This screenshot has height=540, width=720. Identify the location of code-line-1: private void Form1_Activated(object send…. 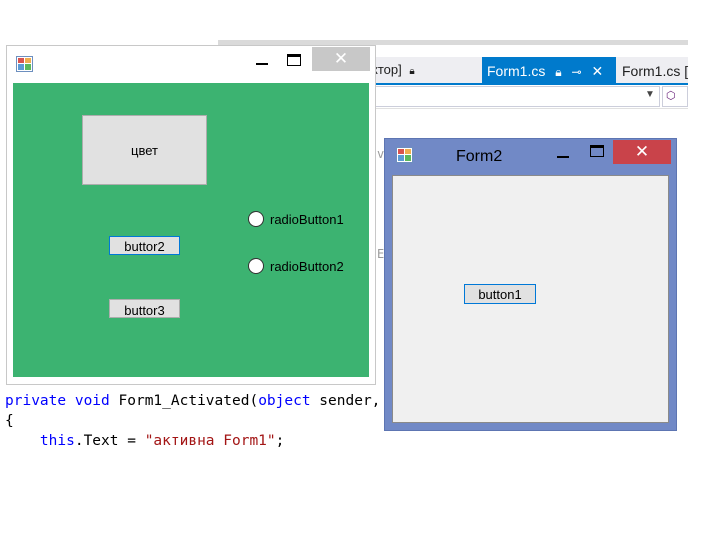
(192, 401).